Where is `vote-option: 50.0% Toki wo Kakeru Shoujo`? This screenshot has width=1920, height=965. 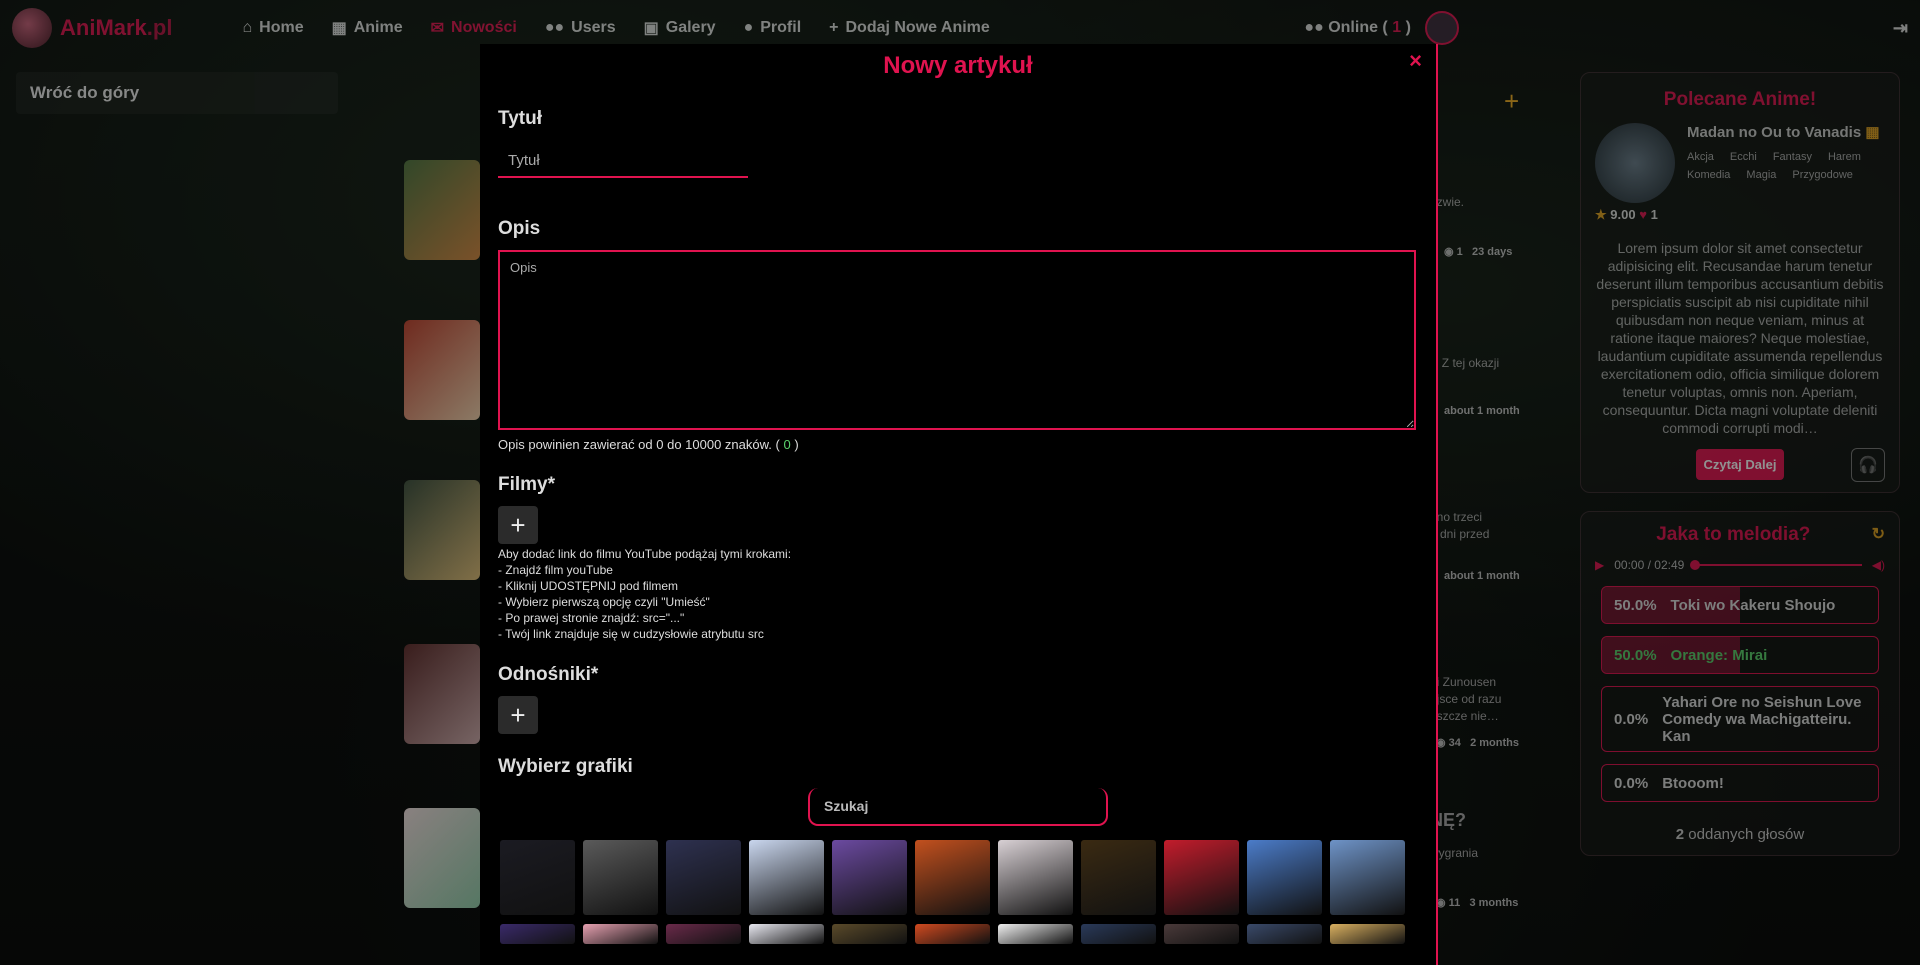
vote-option: 50.0% Toki wo Kakeru Shoujo is located at coordinates (1740, 605).